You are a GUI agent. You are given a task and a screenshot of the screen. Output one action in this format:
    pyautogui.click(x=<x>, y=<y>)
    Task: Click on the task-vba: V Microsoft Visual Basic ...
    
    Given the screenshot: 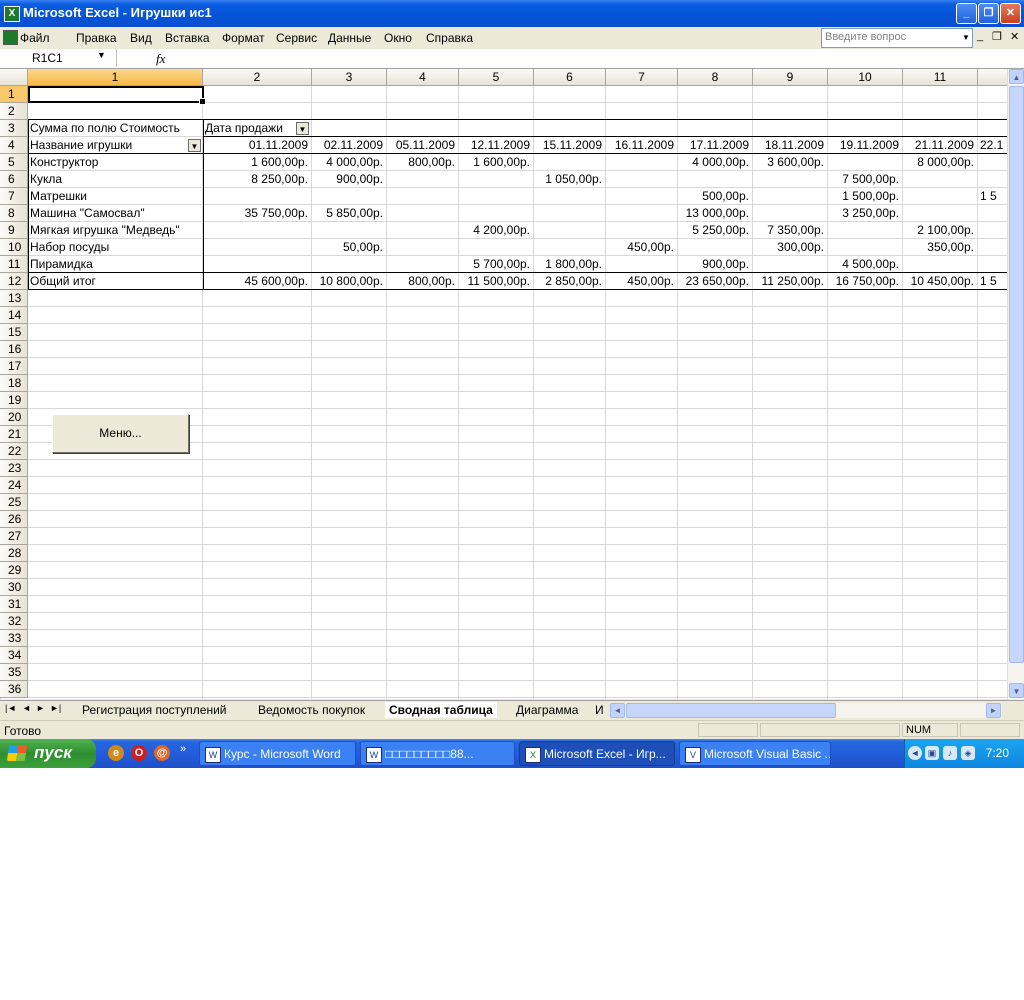 What is the action you would take?
    pyautogui.click(x=755, y=753)
    